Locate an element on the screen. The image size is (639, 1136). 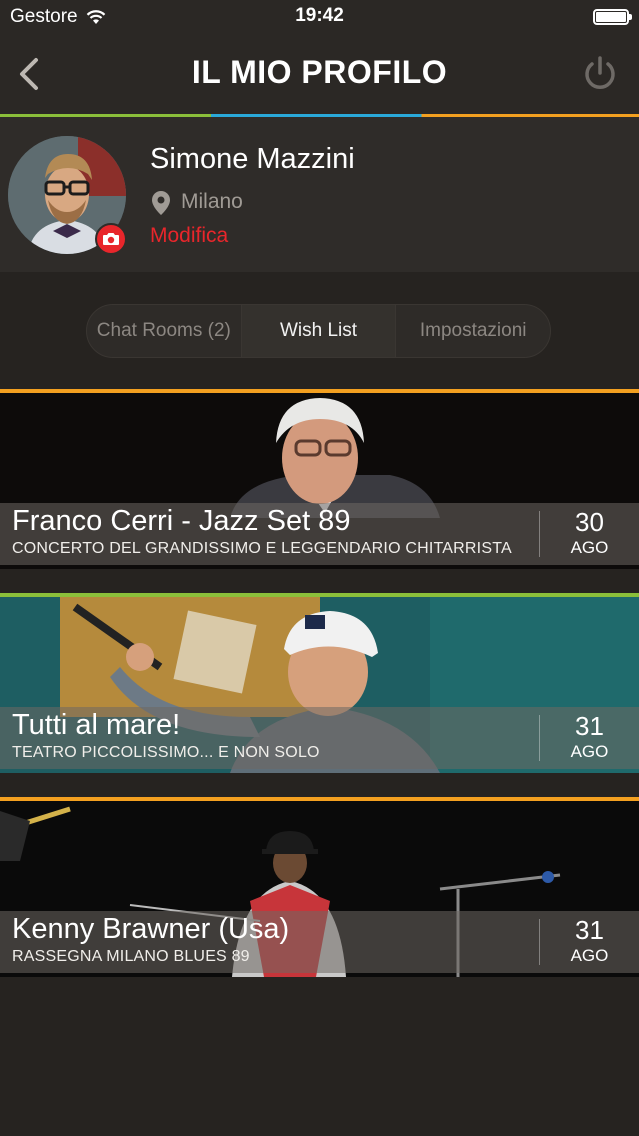
profile-tabs: Chat Rooms (2) Wish List Impostazioni is located at coordinates (318, 331).